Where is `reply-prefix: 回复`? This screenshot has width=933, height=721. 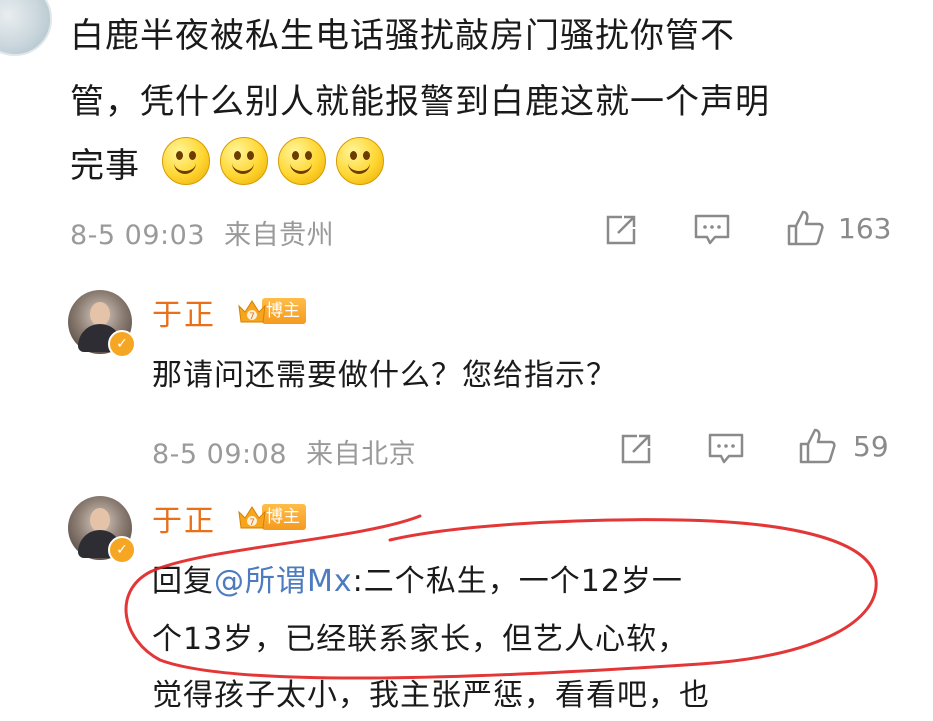
reply-prefix: 回复 is located at coordinates (183, 581).